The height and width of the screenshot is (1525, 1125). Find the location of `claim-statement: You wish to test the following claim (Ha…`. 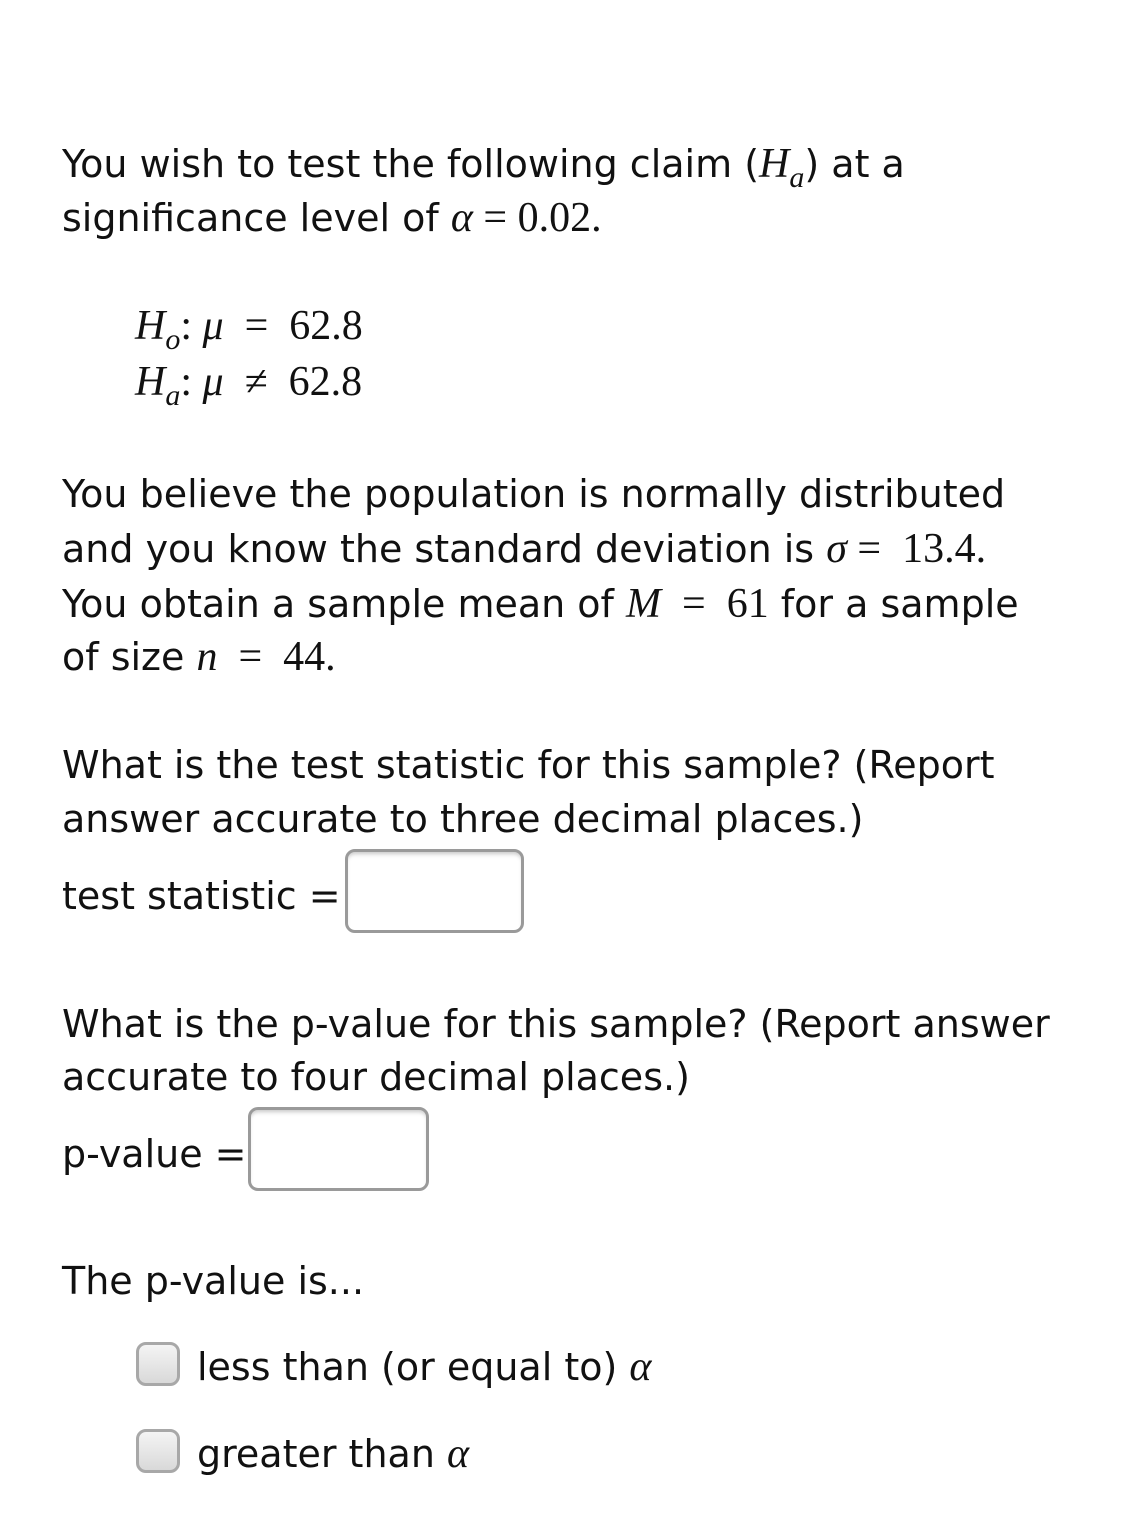

claim-statement: You wish to test the following claim (Ha… is located at coordinates (483, 166).